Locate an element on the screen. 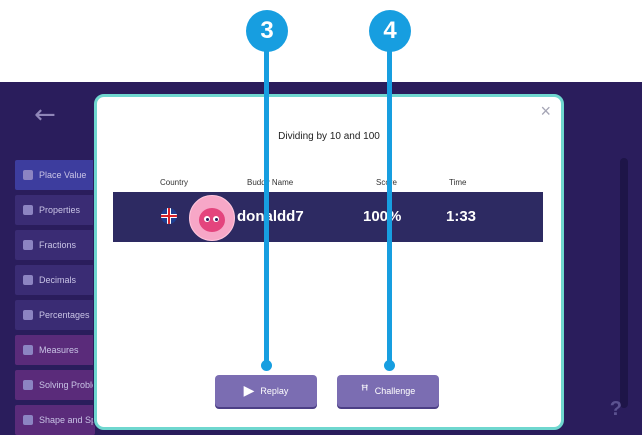 This screenshot has height=440, width=642. play-icon: ▶ is located at coordinates (249, 391).